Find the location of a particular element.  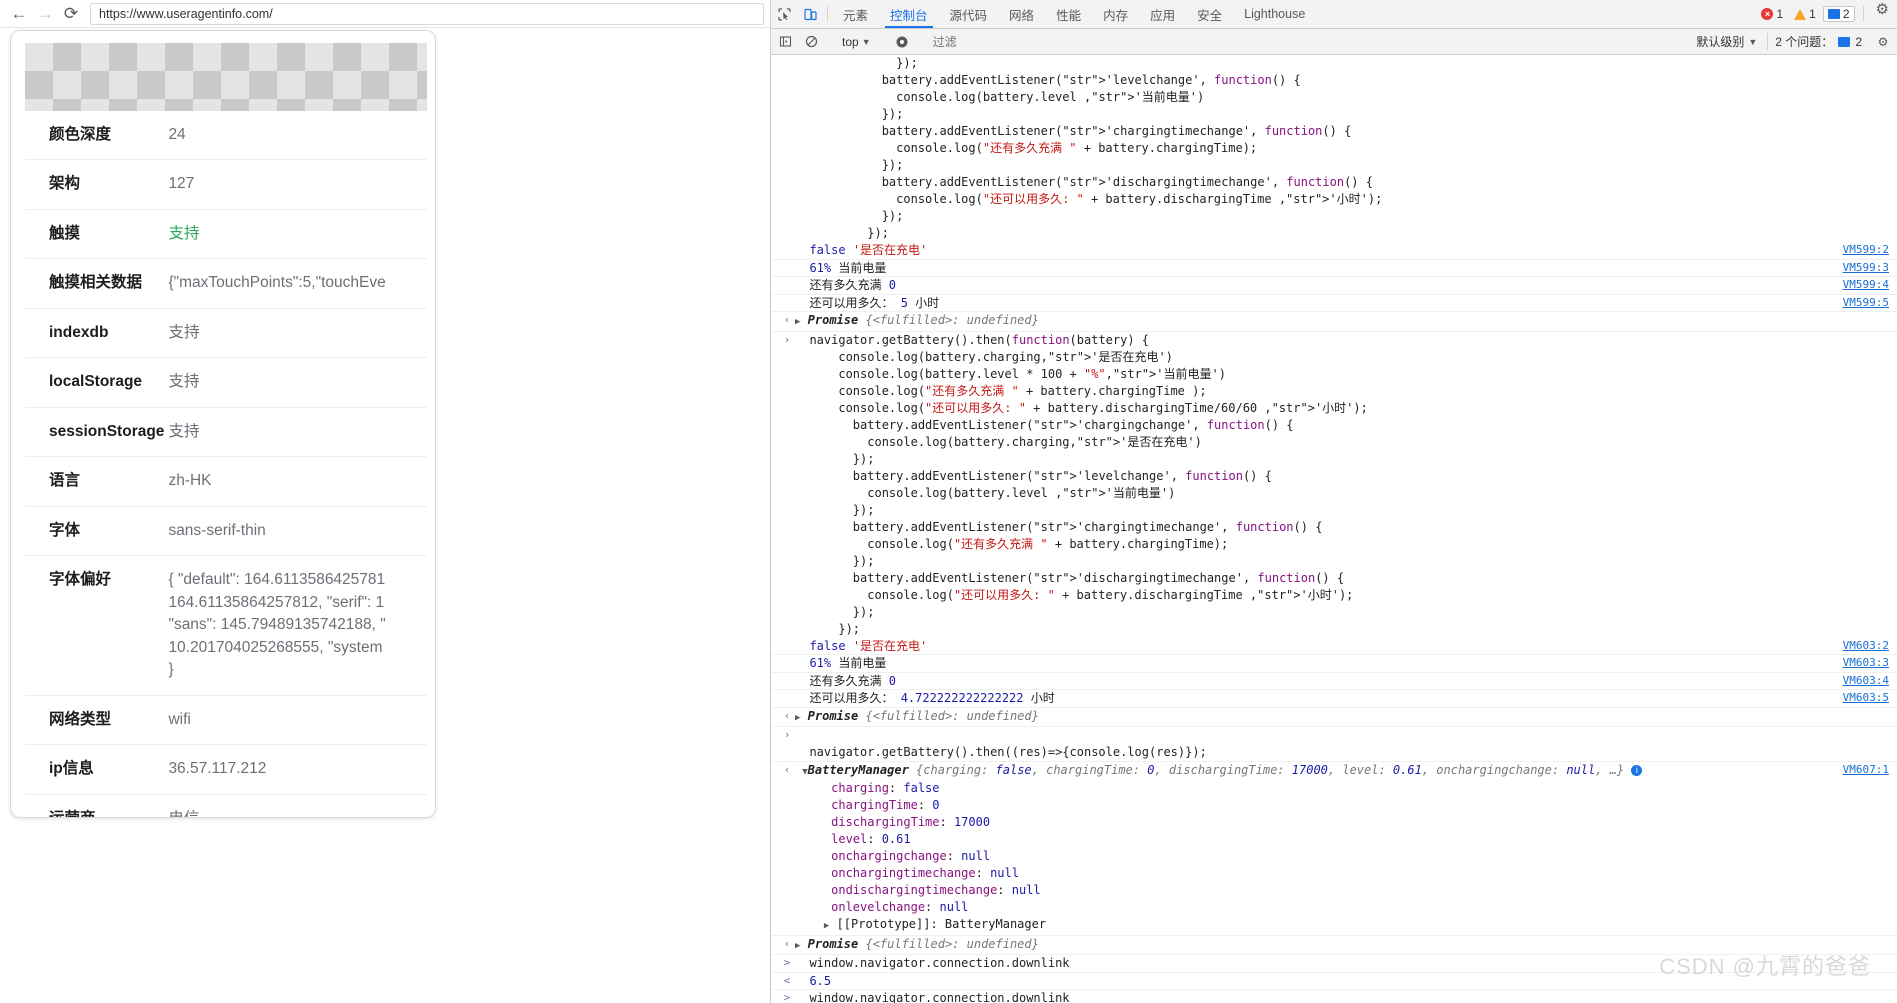

error-badge: × 1 is located at coordinates (1772, 14).